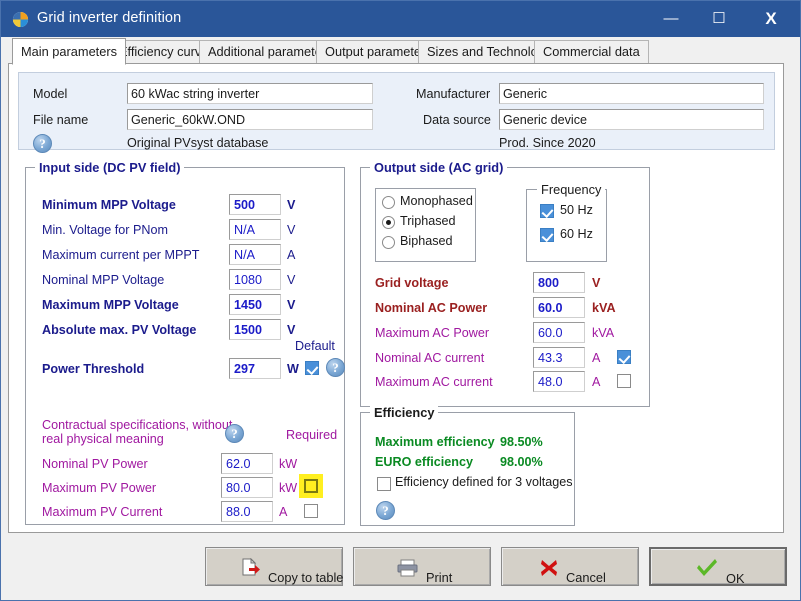 Image resolution: width=801 pixels, height=601 pixels. Describe the element at coordinates (559, 332) in the screenshot. I see `maximum-ac-power-input: 60.0` at that location.